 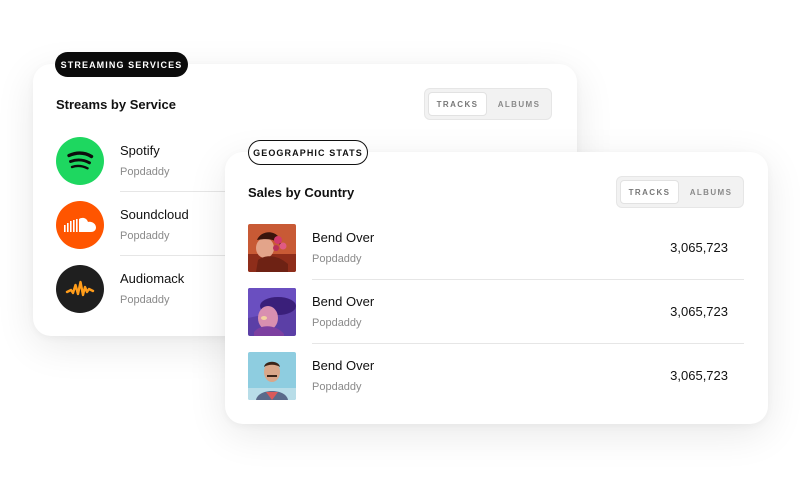 I want to click on geographic-stats-badge: GEOGRAPHIC STATS, so click(x=308, y=152).